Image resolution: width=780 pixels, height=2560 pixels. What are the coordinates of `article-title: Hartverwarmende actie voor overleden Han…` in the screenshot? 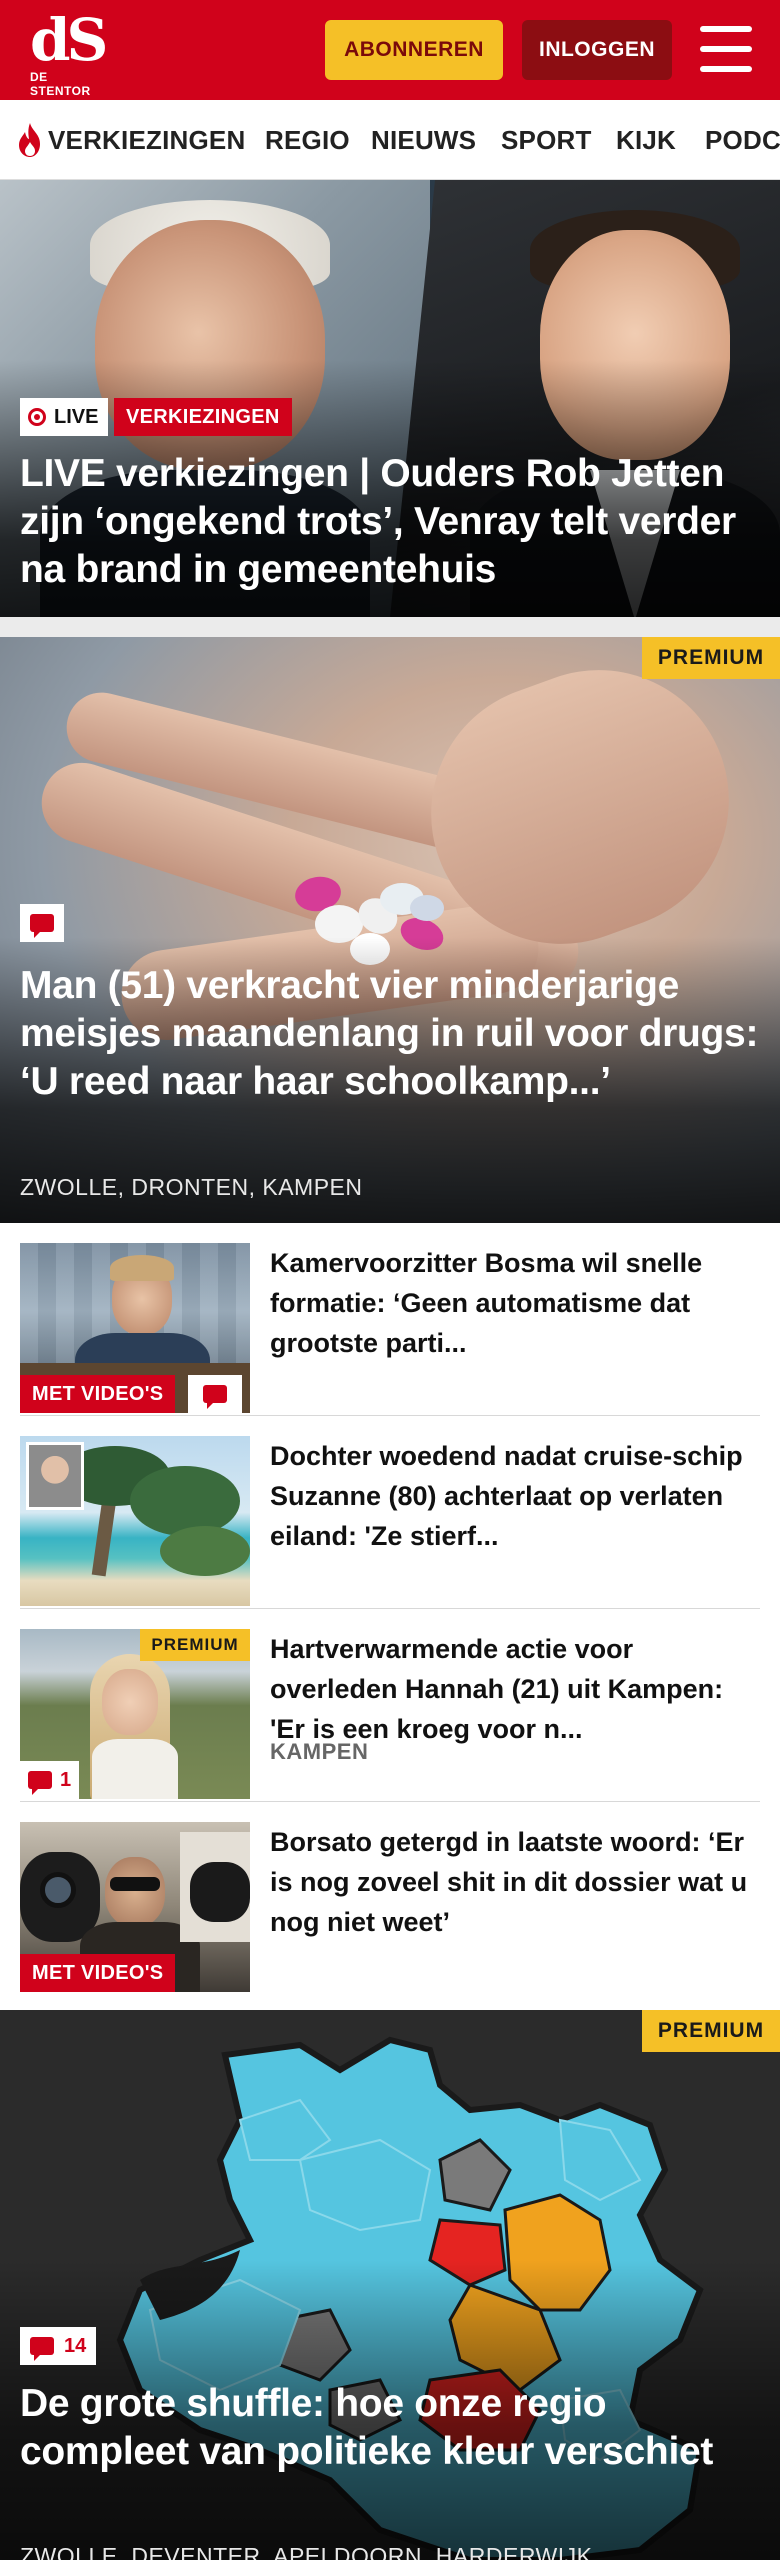 It's located at (515, 1689).